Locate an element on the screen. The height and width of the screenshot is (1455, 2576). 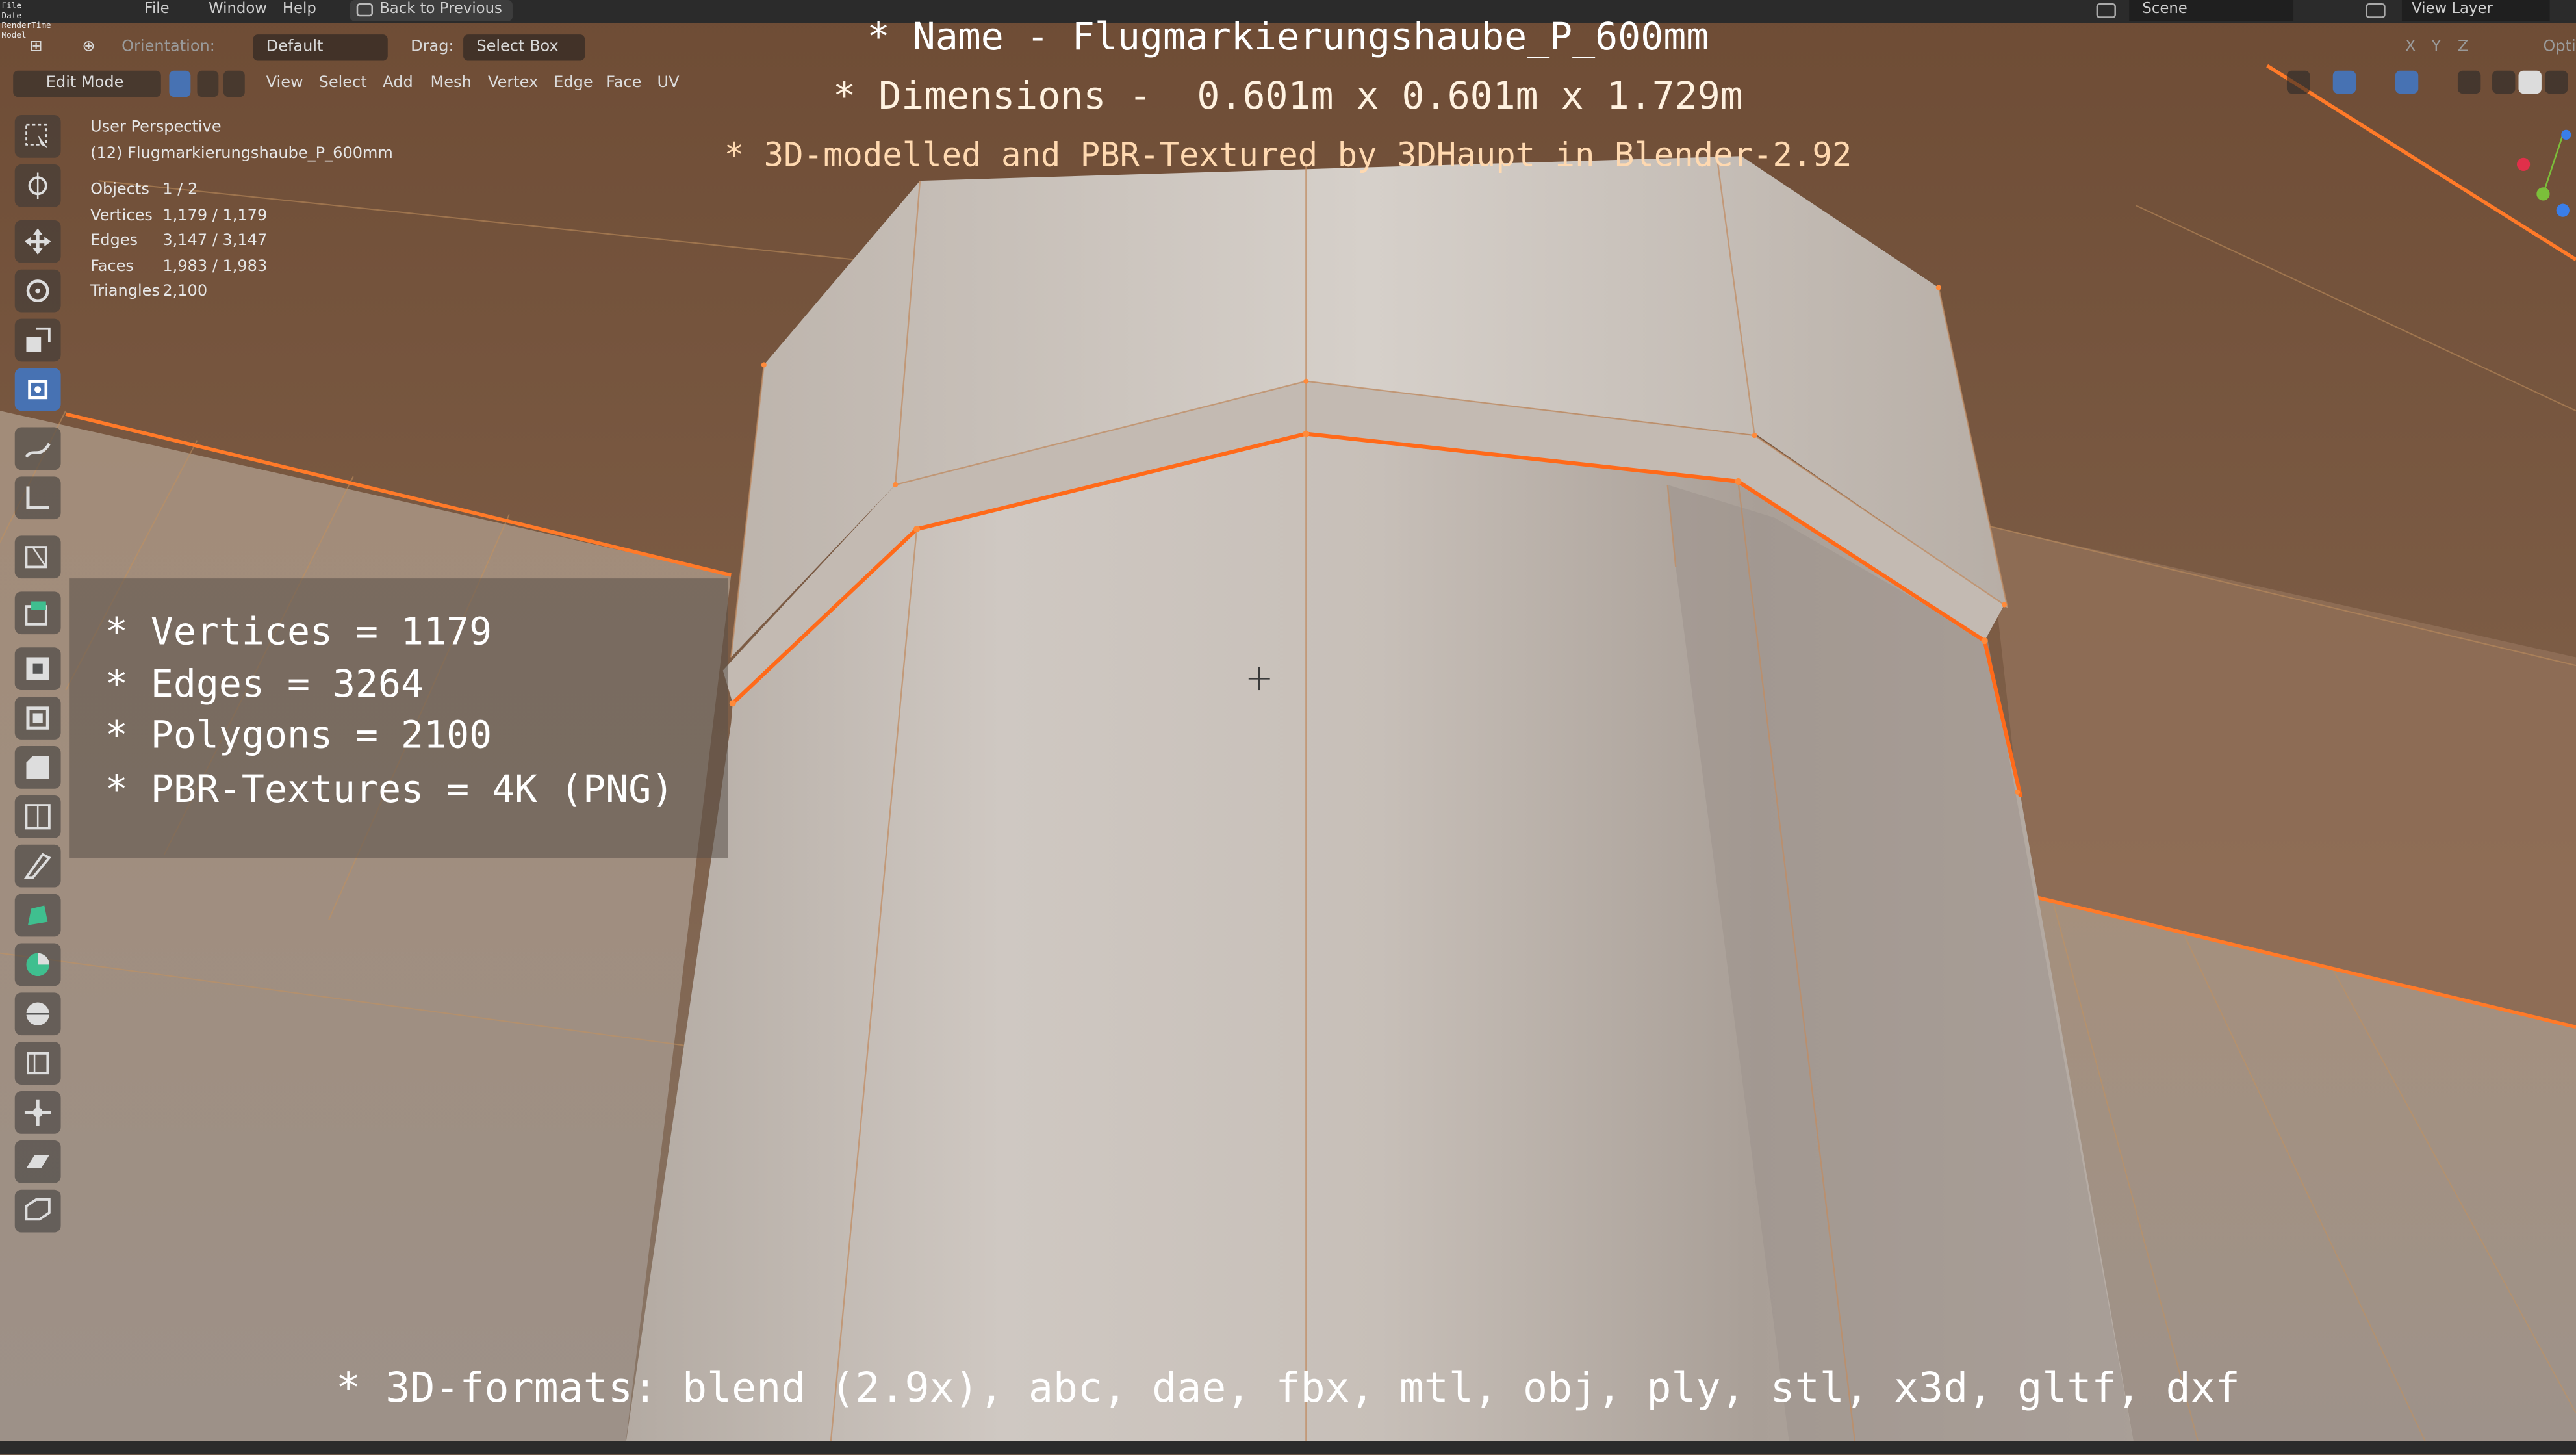
stat-label: Triangles is located at coordinates (125, 292).